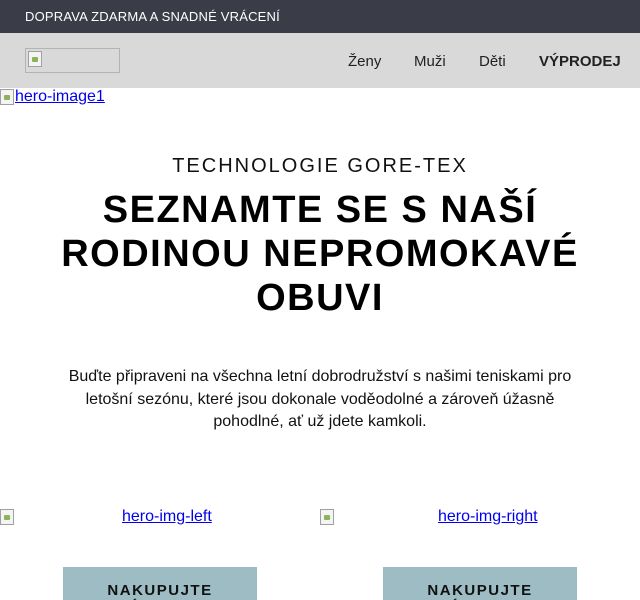 This screenshot has width=640, height=600. I want to click on nav-item-women: Ženy, so click(364, 61).